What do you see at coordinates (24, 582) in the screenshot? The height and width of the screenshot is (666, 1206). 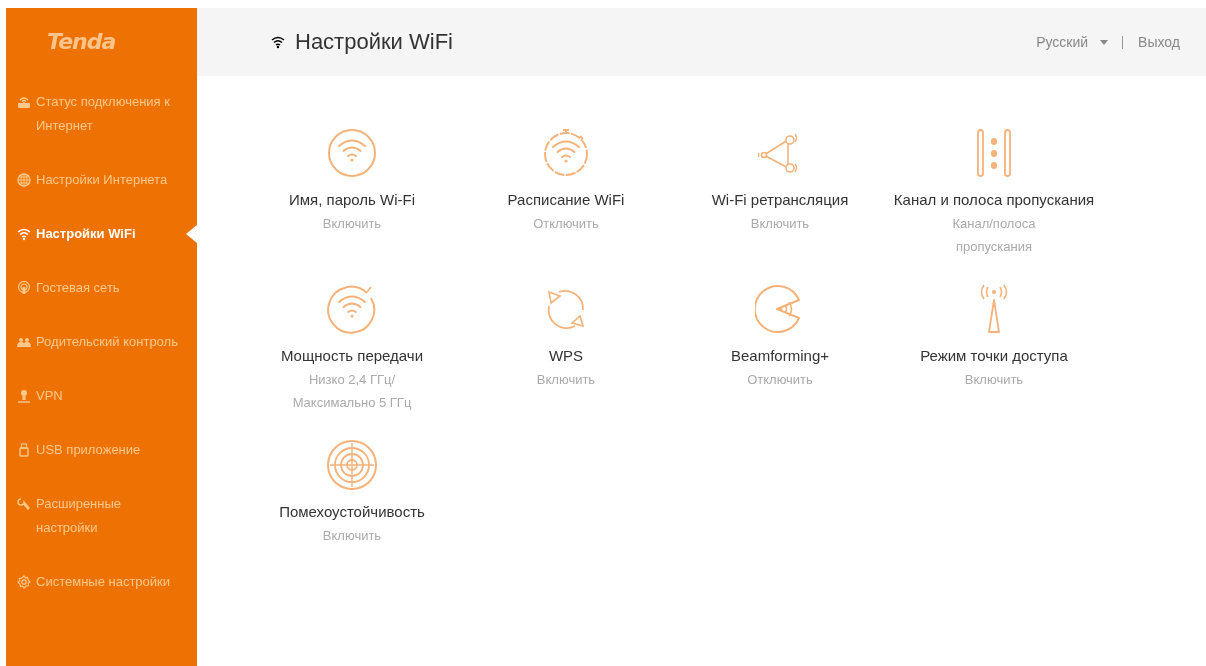 I see `gear-icon` at bounding box center [24, 582].